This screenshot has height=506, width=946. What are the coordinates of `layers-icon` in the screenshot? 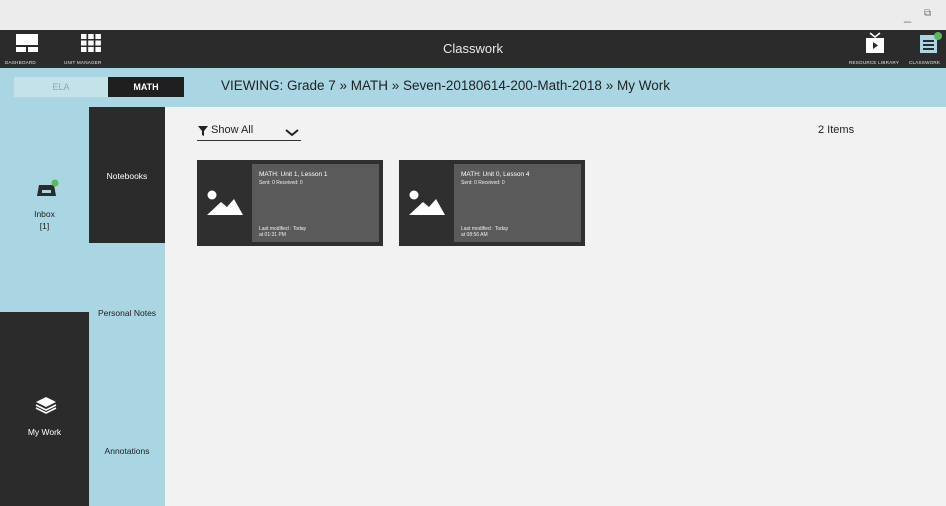 It's located at (46, 405).